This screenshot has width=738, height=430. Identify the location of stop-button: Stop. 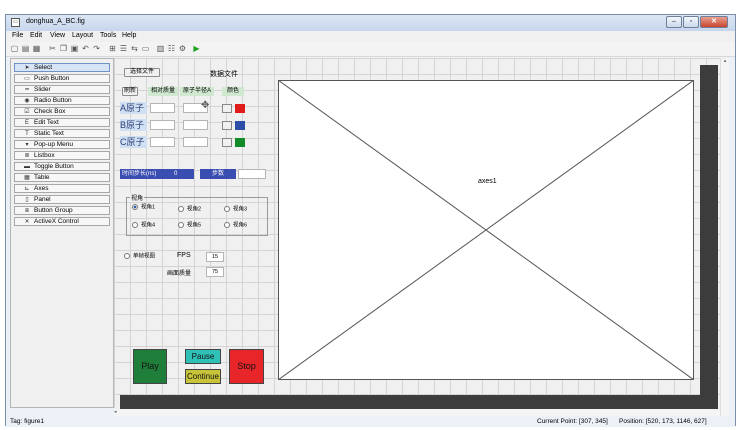
(246, 366).